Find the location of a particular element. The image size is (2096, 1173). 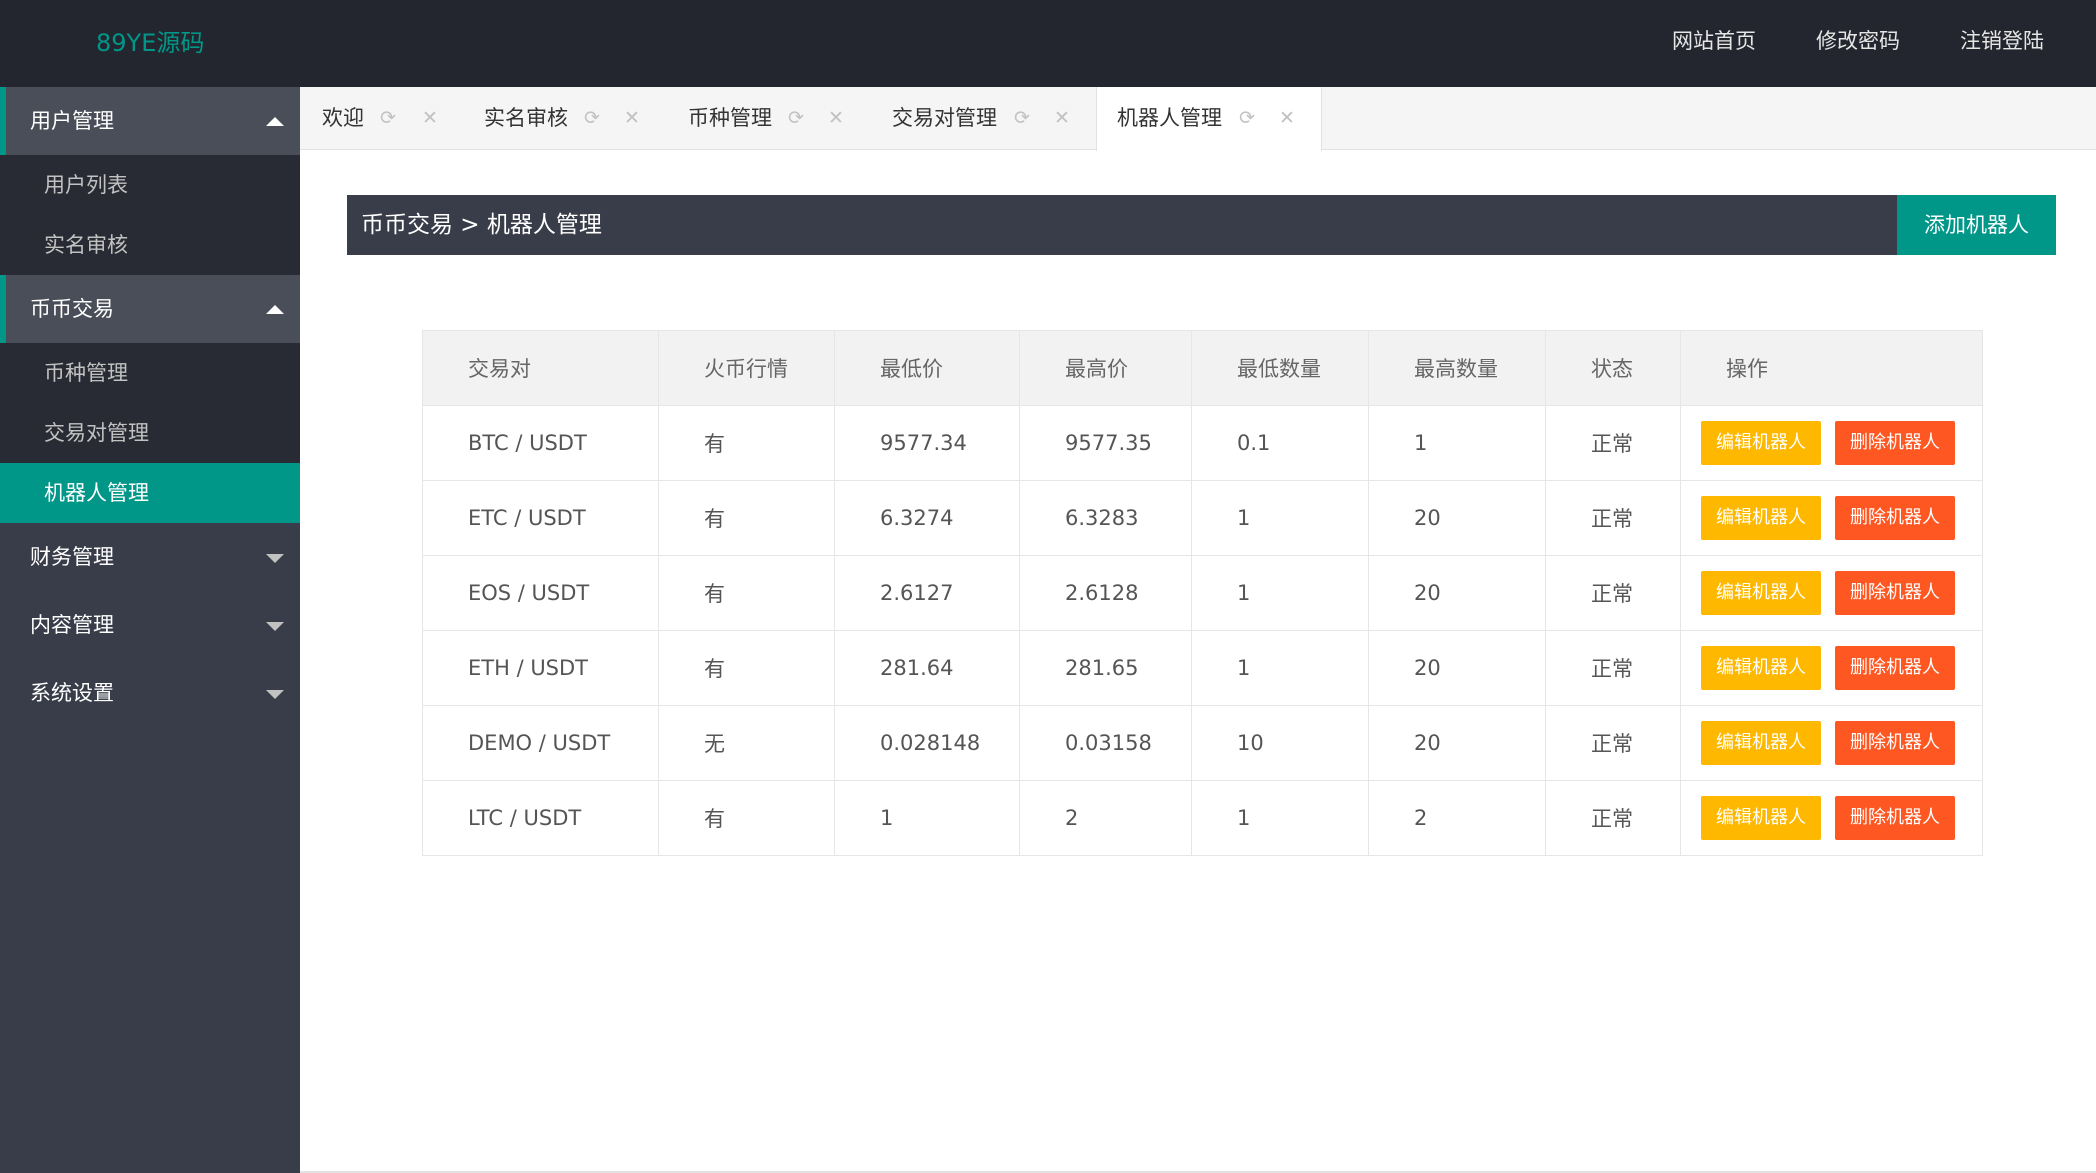

column-header: 火币行情 is located at coordinates (746, 368).